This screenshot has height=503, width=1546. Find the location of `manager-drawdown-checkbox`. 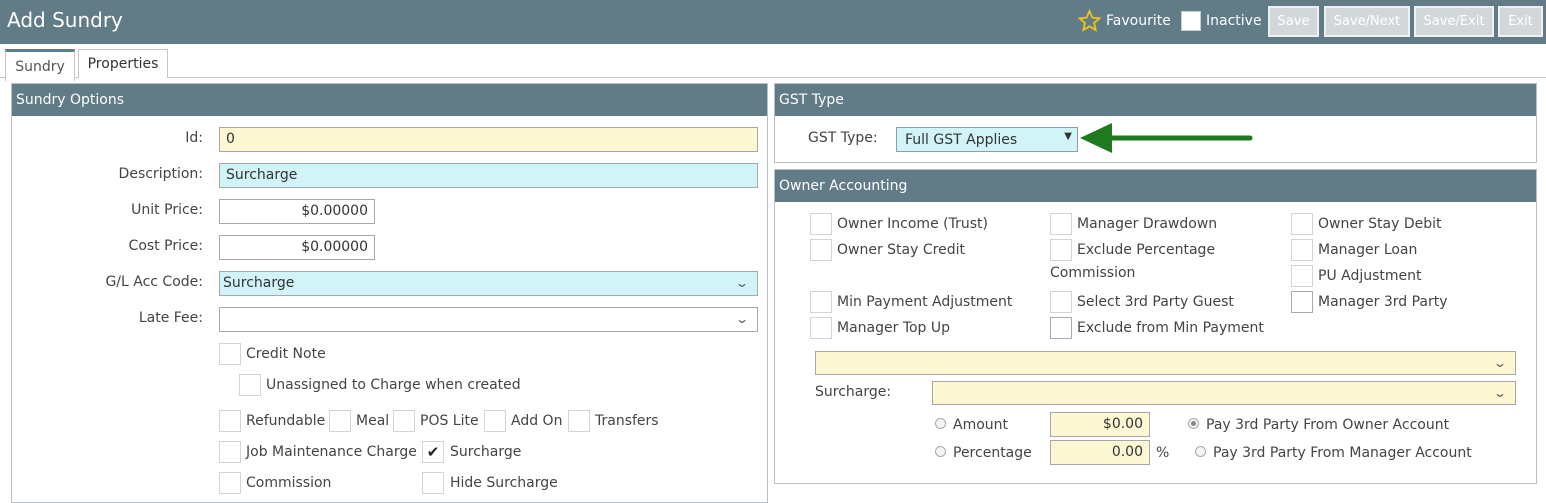

manager-drawdown-checkbox is located at coordinates (1061, 224).